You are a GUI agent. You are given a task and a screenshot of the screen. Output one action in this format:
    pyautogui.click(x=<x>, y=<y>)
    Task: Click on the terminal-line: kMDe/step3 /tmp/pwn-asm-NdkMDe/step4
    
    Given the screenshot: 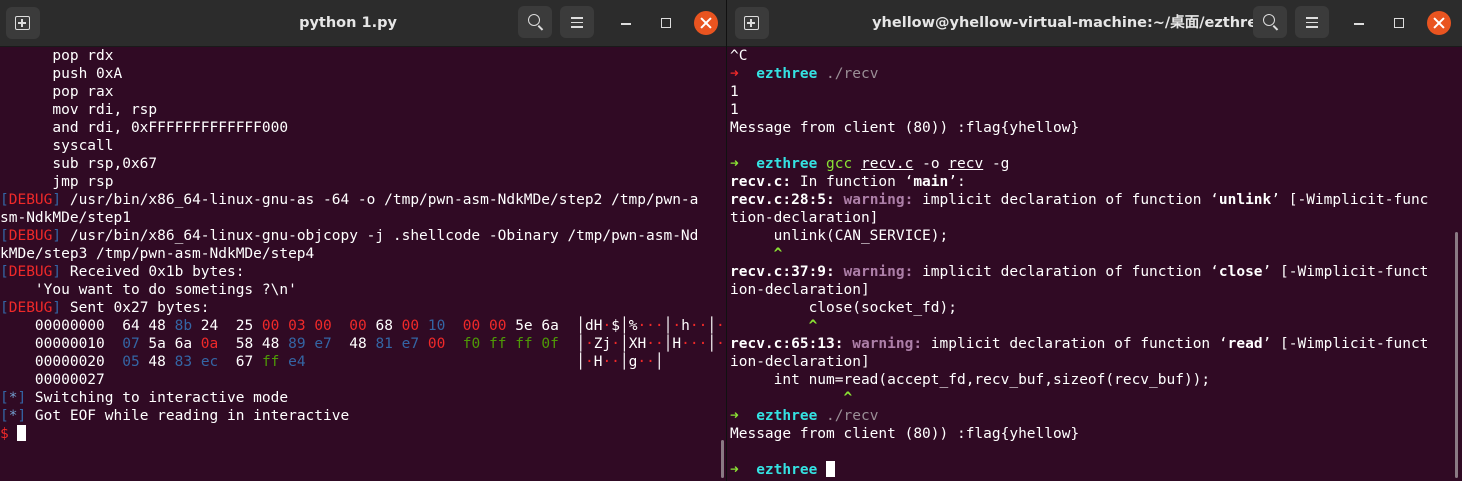 What is the action you would take?
    pyautogui.click(x=157, y=254)
    